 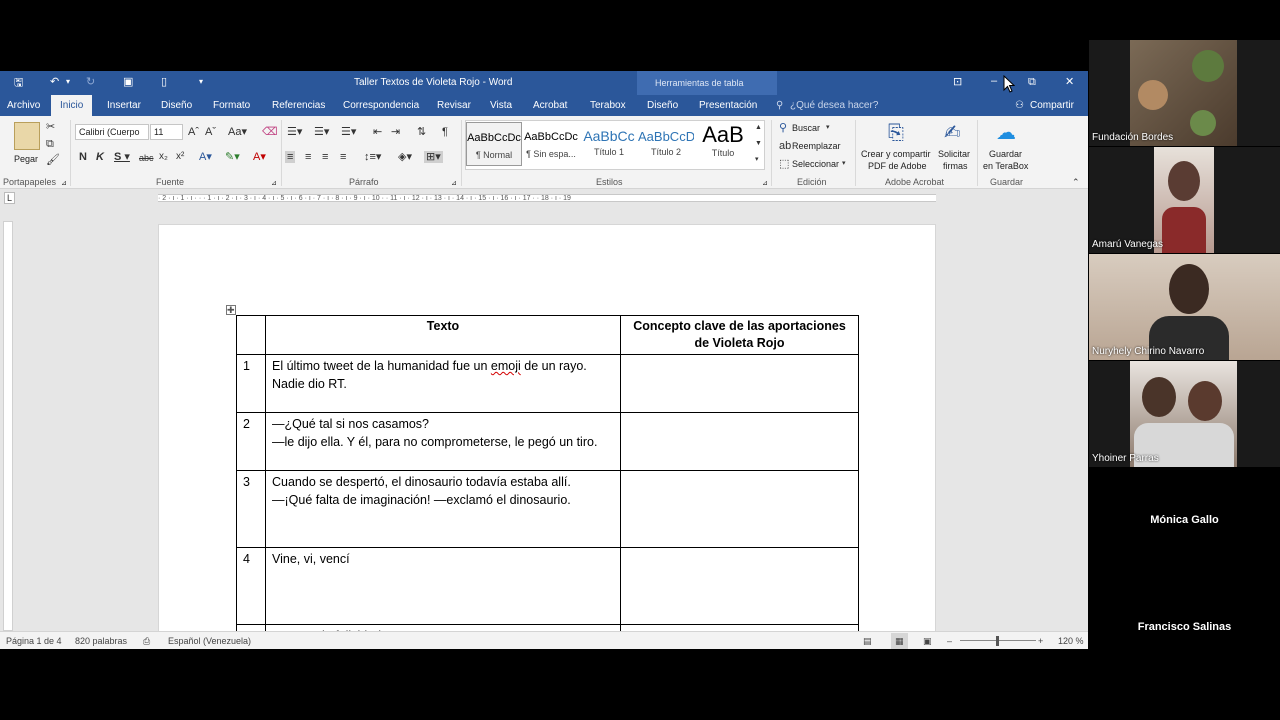 I want to click on tab-terabox: Terabox, so click(x=608, y=105).